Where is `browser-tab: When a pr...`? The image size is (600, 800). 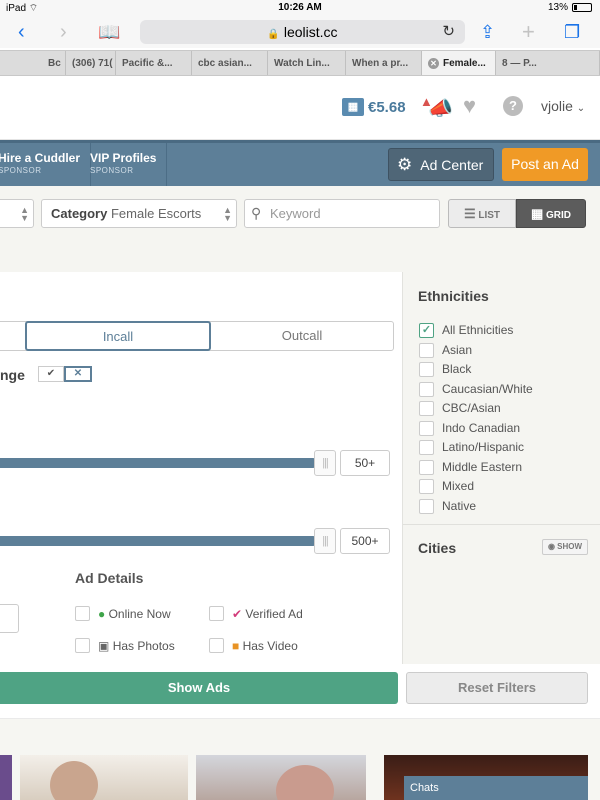 browser-tab: When a pr... is located at coordinates (384, 63).